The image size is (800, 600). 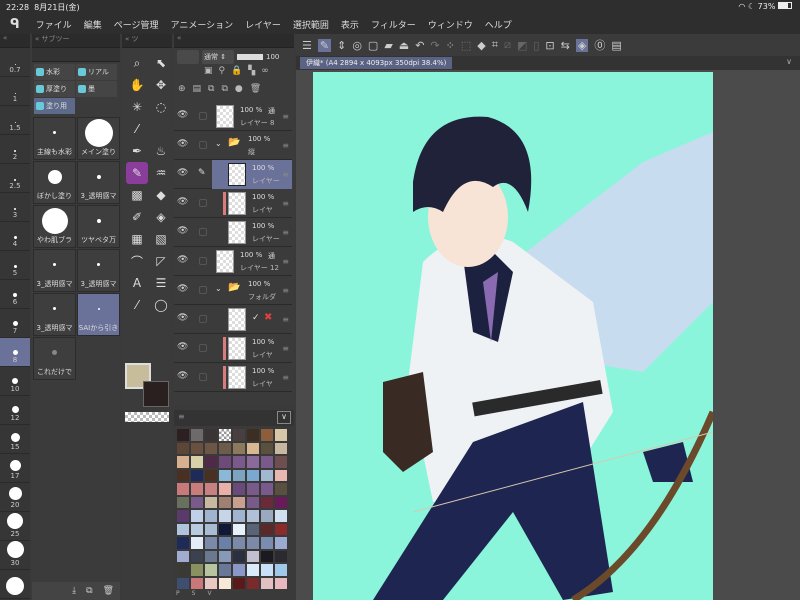 I want to click on layer-row: 👁 ✓ ✖ ≡, so click(x=233, y=319).